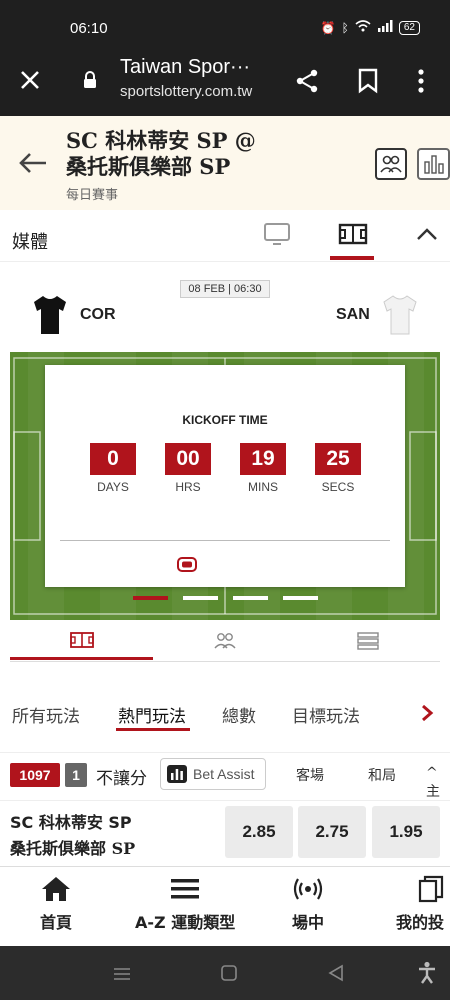 This screenshot has height=1000, width=450. I want to click on market-header: 1097 1 不讓分 Bet Assist 客場 和局 ^主, so click(225, 776).